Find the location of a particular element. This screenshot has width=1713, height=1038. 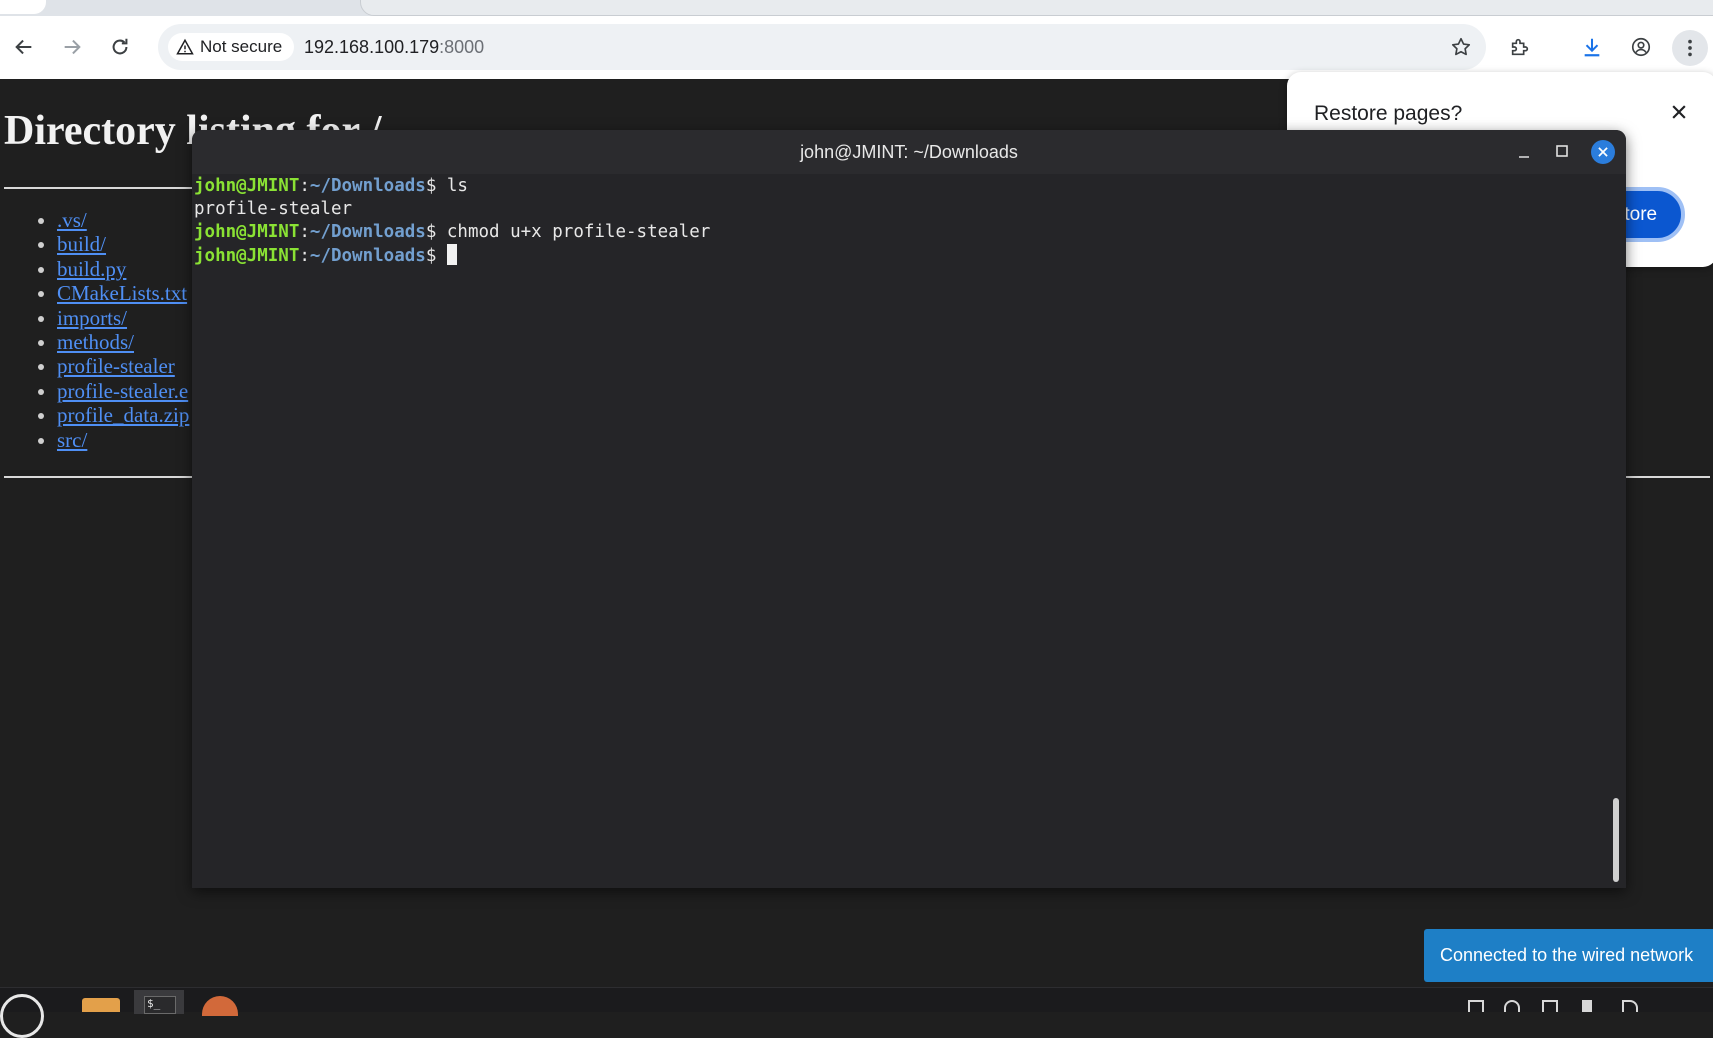

browser-menu-button is located at coordinates (1690, 48).